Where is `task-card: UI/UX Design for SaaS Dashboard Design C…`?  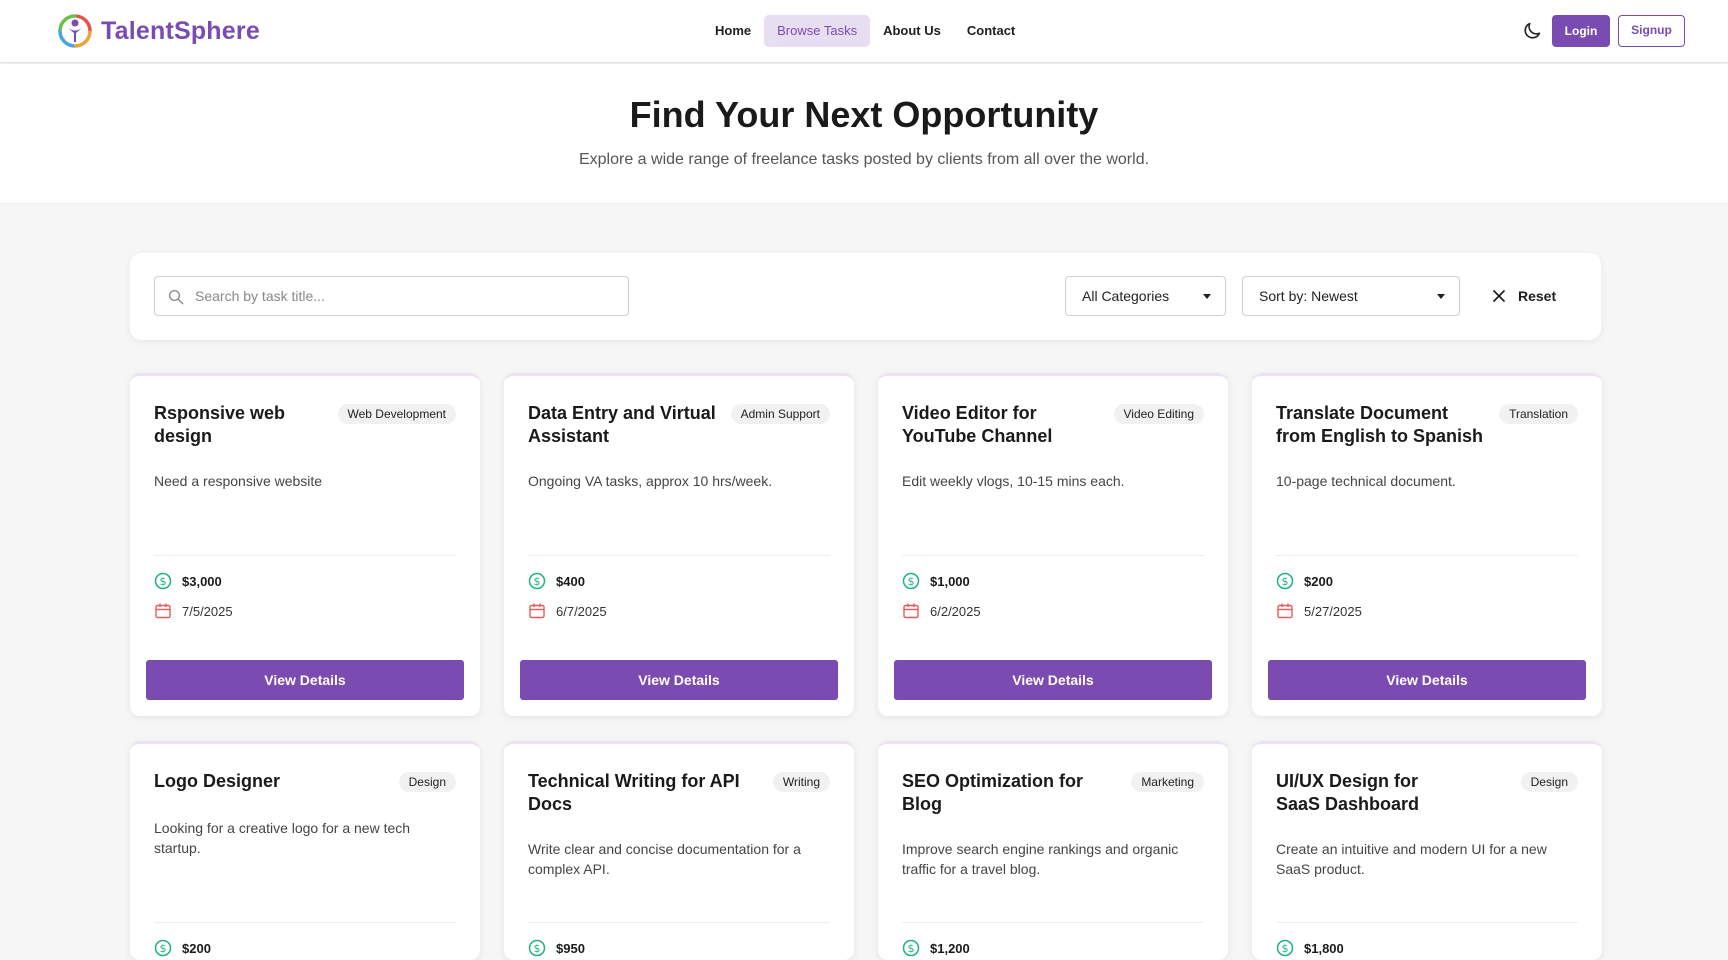
task-card: UI/UX Design for SaaS Dashboard Design C… is located at coordinates (1427, 850).